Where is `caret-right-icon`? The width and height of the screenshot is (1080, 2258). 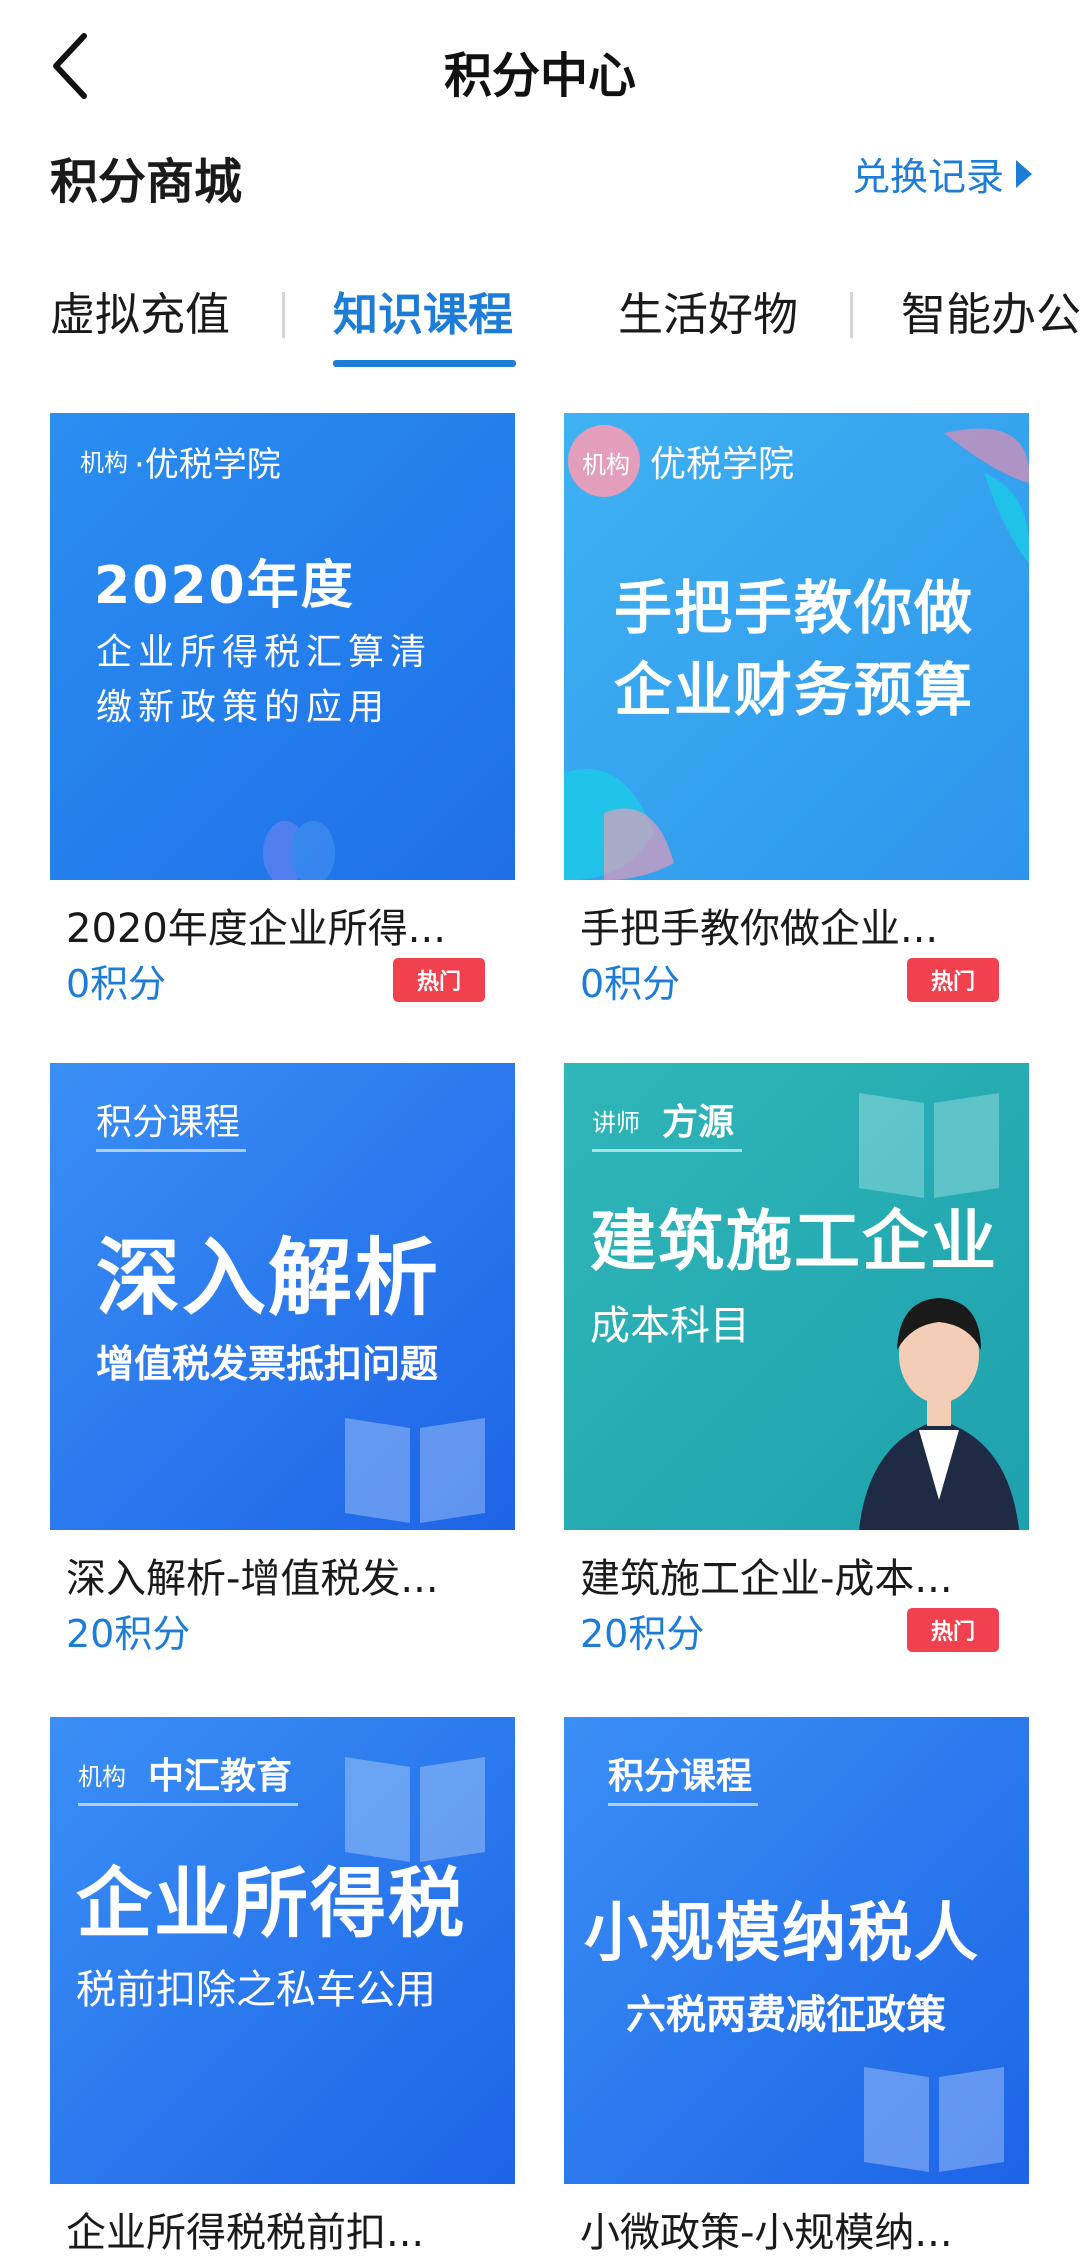
caret-right-icon is located at coordinates (1024, 173).